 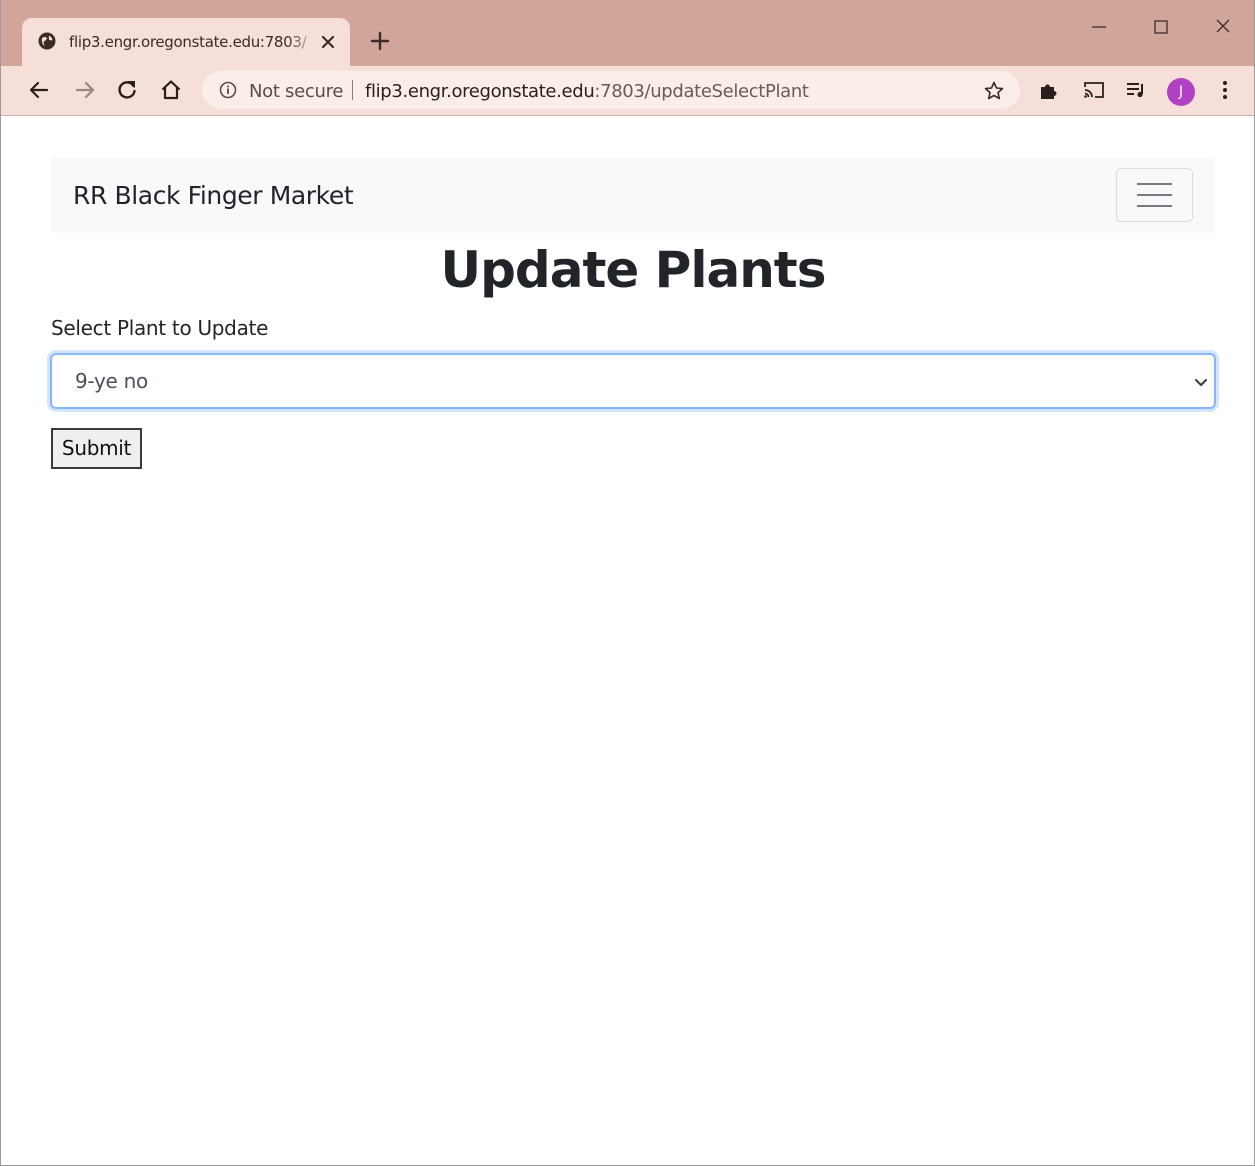 I want to click on tab-strip: flip3.engr.oregonstate.edu:7803/, so click(x=627, y=33).